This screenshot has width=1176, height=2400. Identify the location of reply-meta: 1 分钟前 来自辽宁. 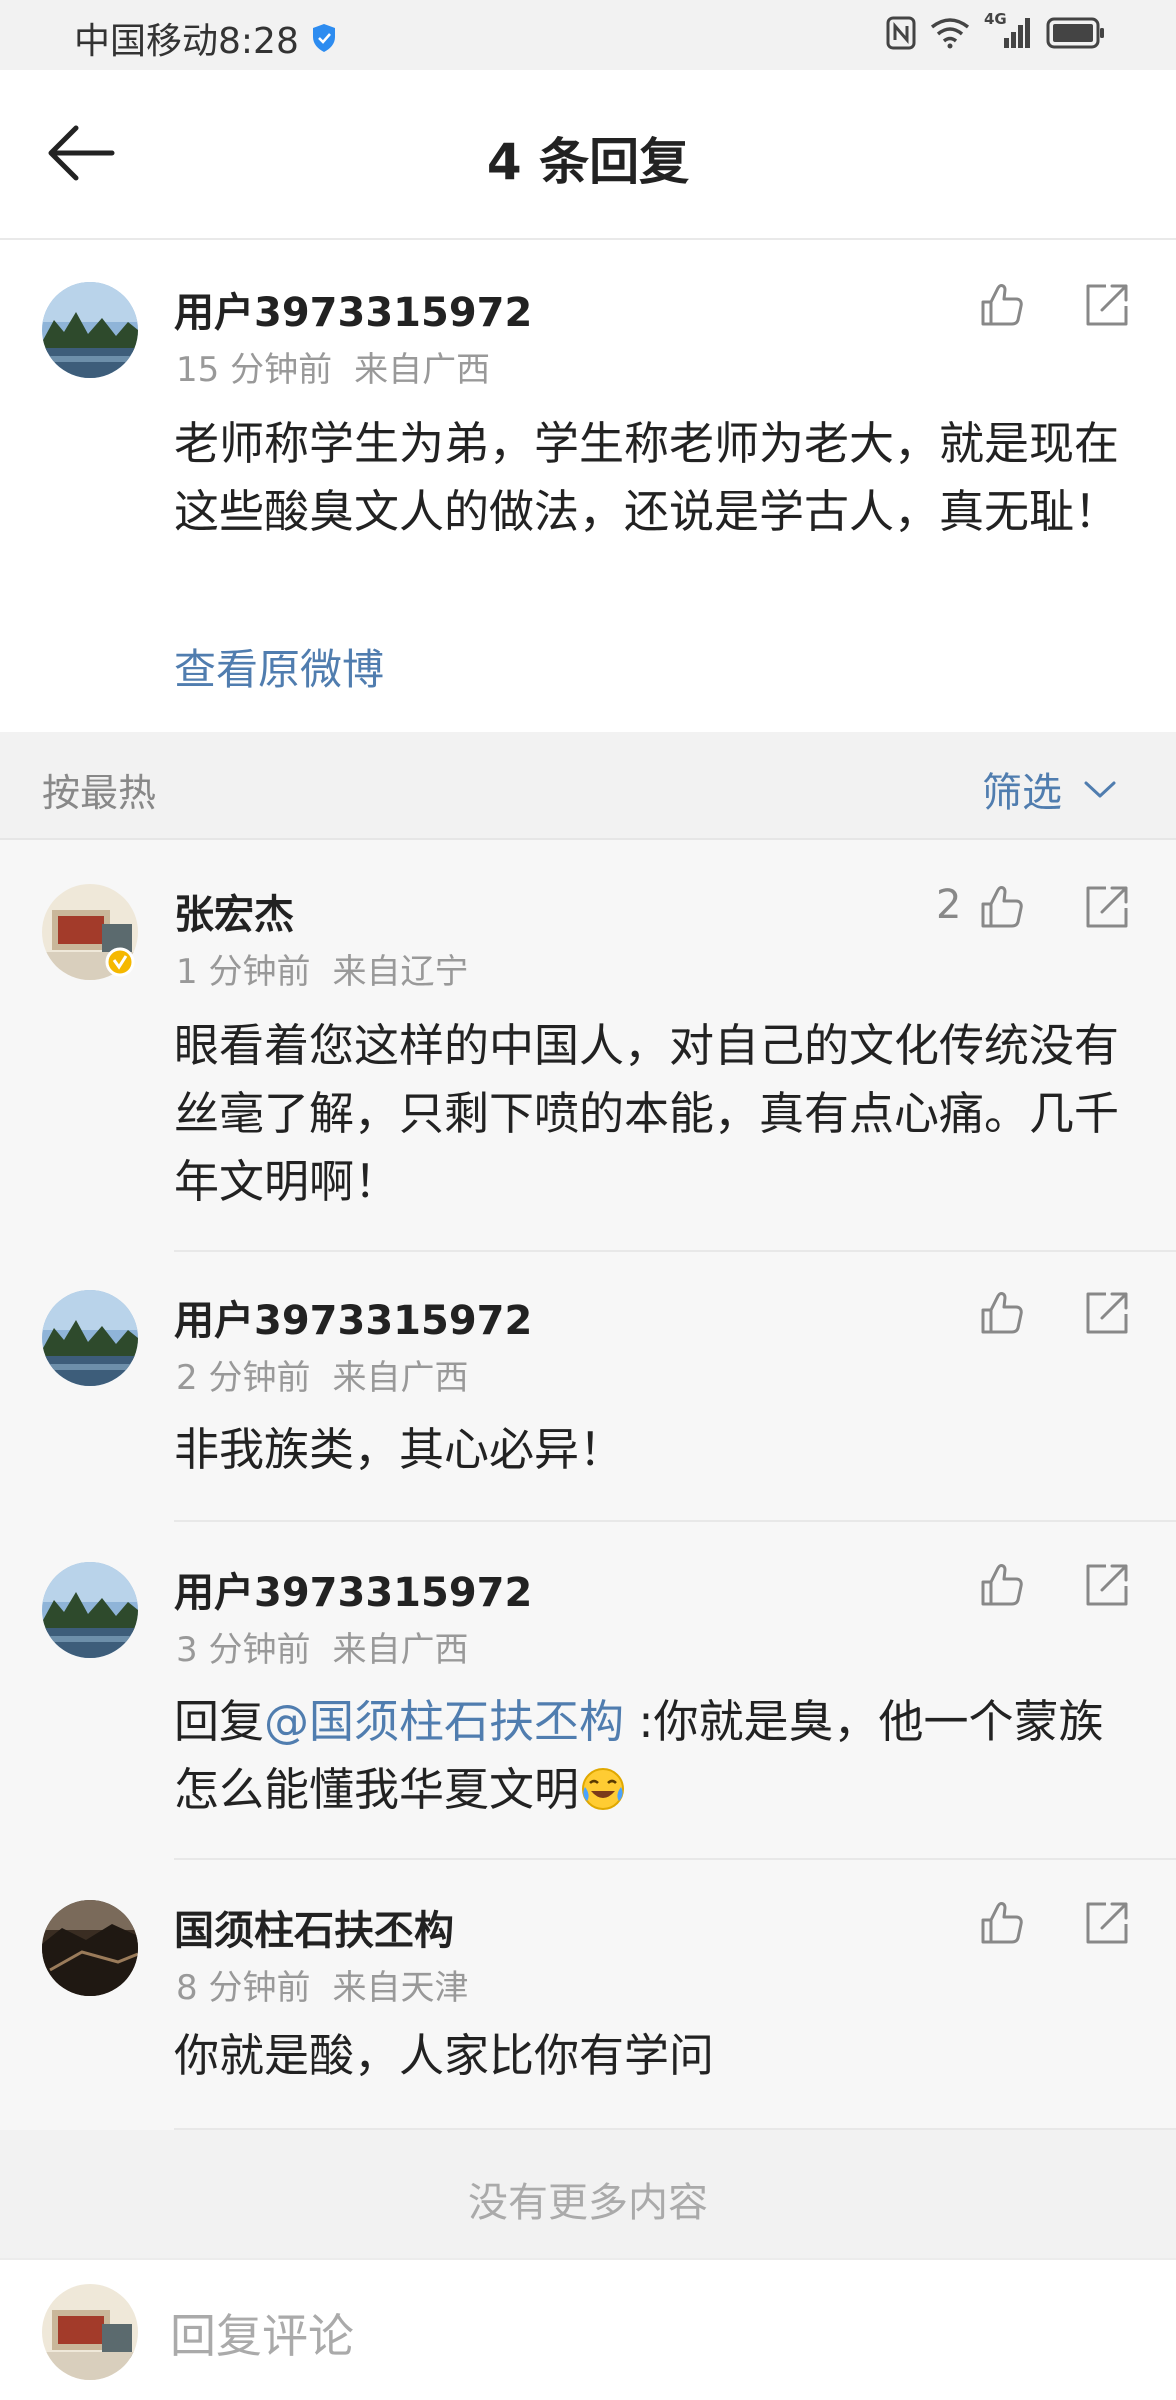
(322, 968).